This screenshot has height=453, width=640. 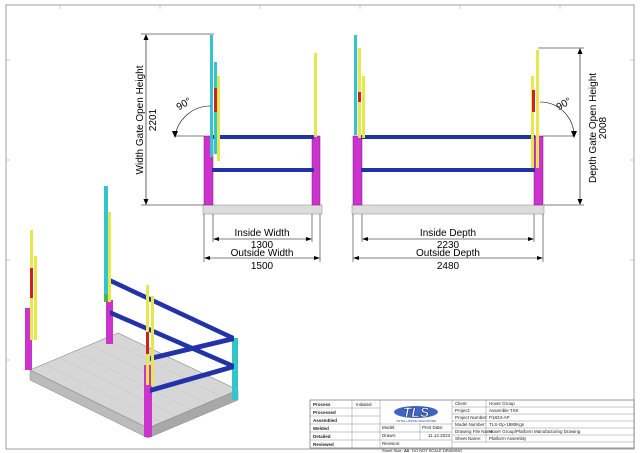 I want to click on outside-depth-label: Outside Depth, so click(x=448, y=253).